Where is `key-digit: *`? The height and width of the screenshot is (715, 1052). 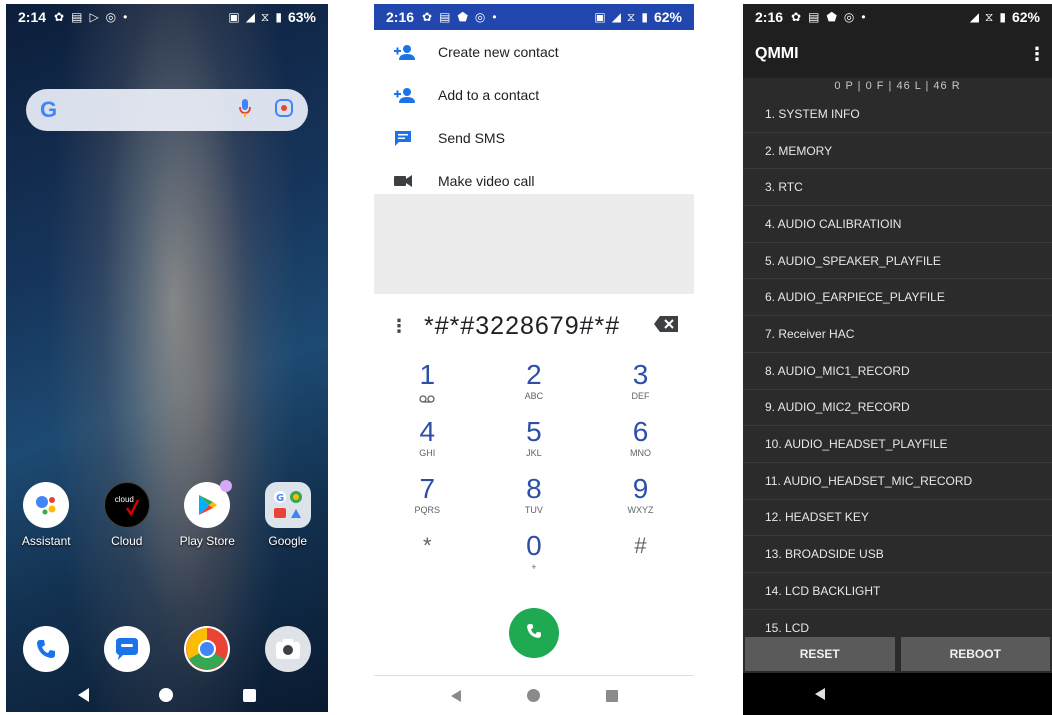
key-digit: * is located at coordinates (427, 545).